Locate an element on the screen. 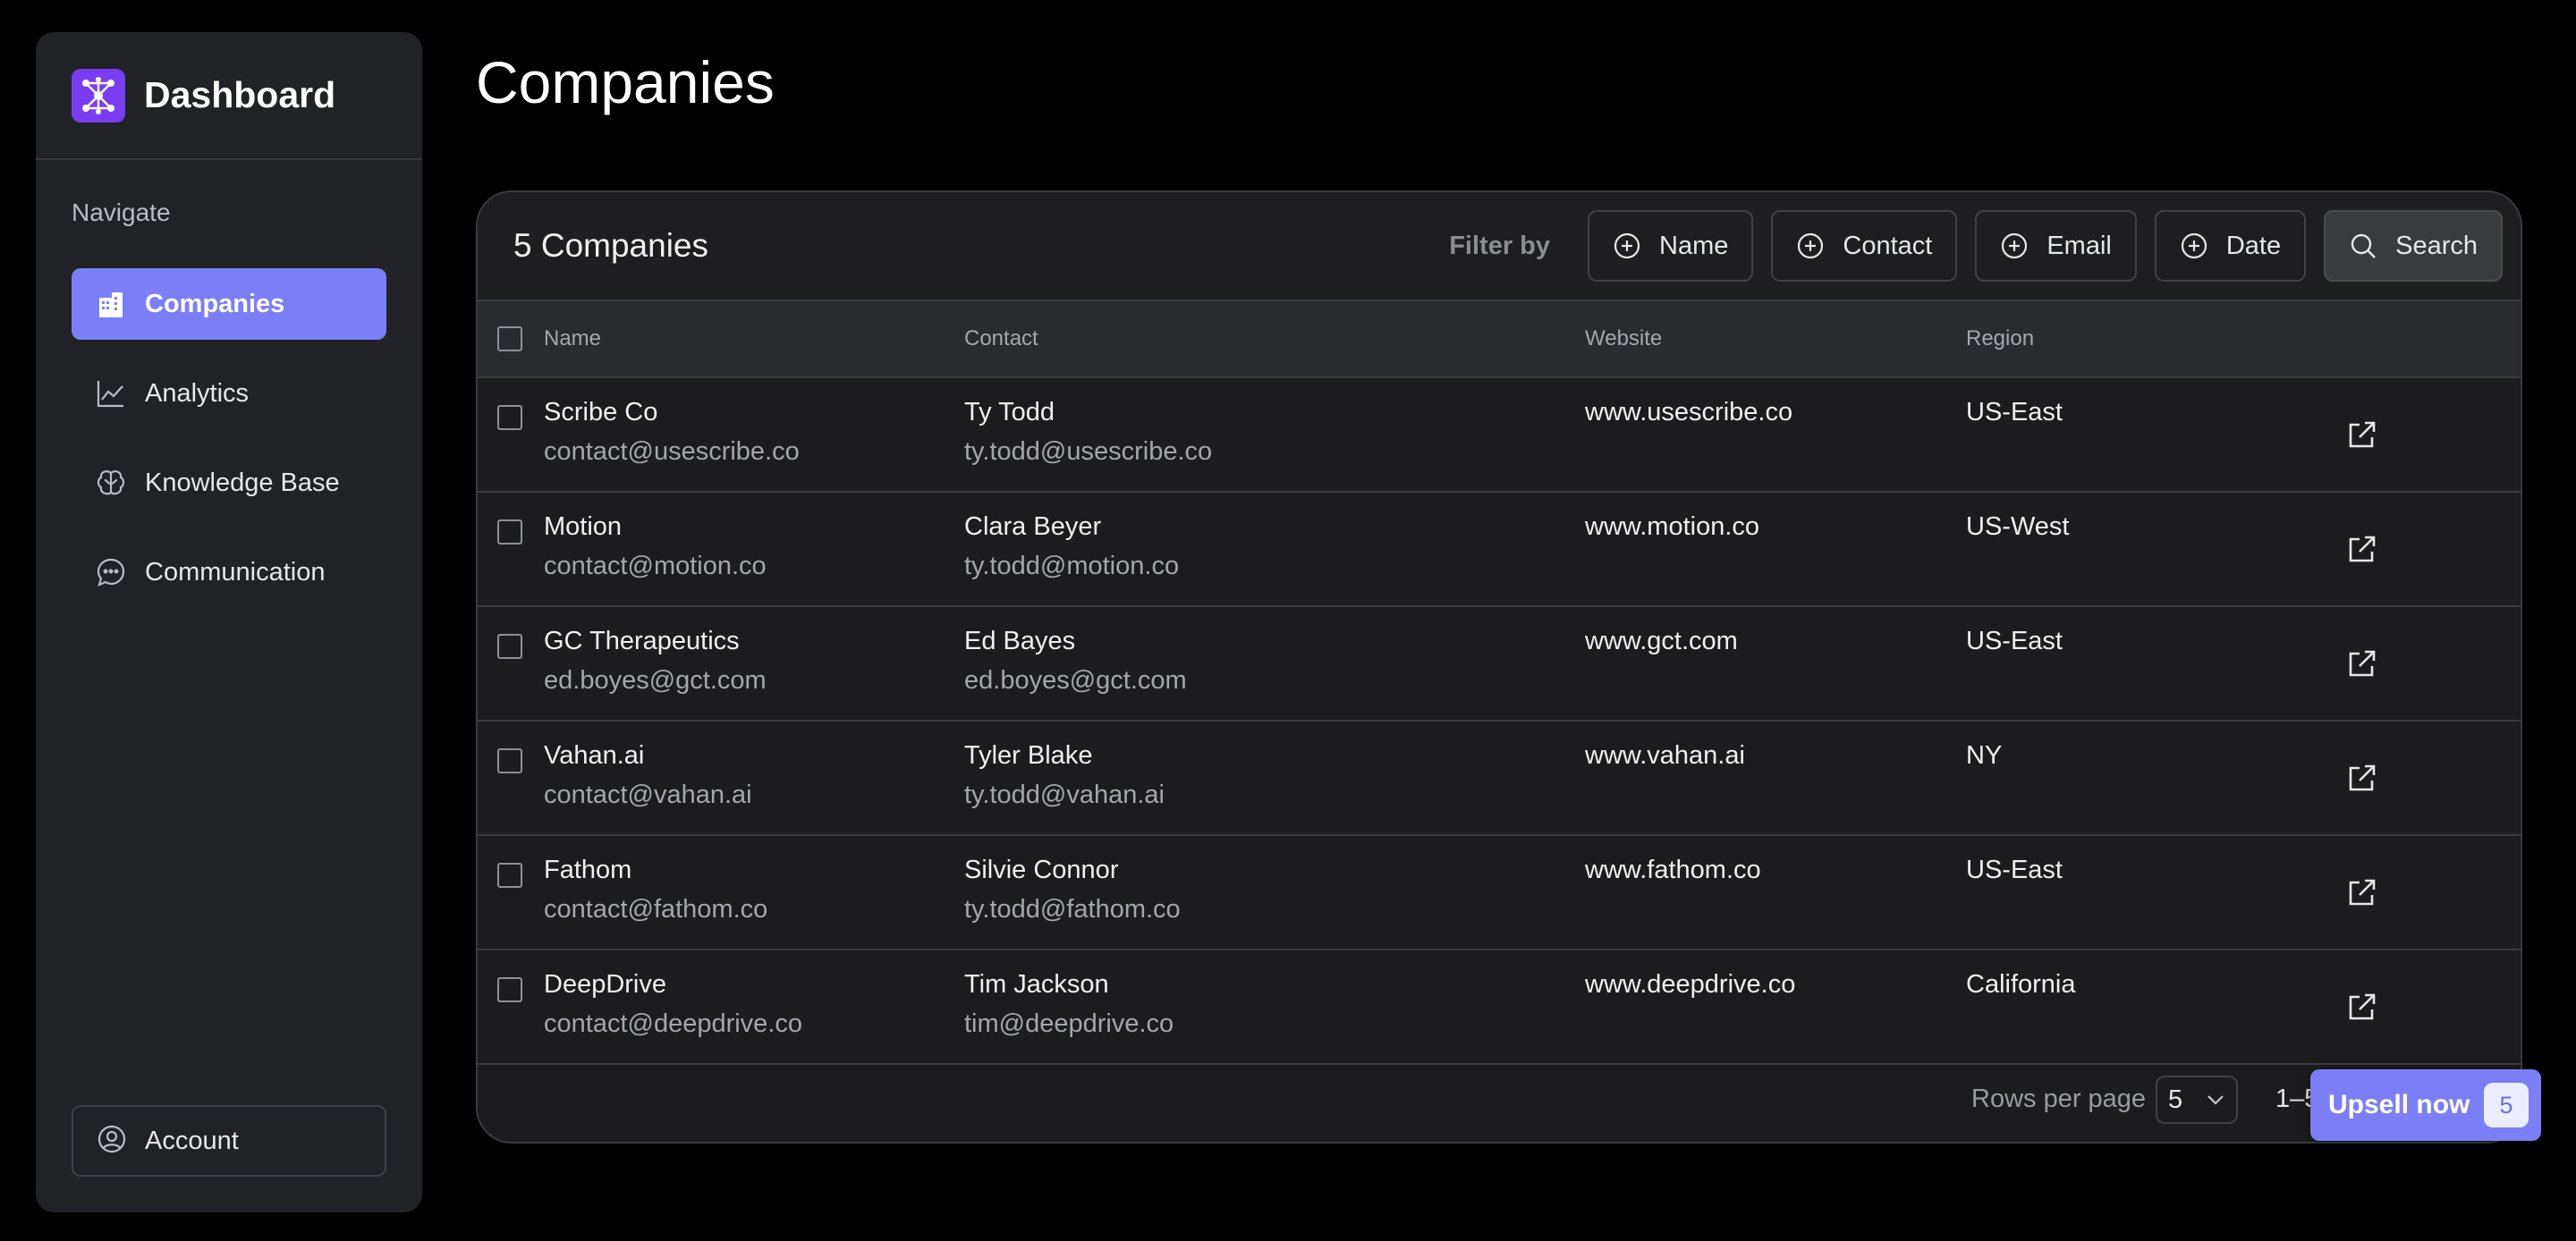 This screenshot has width=2576, height=1241. sidebar-item-knowledge-base: Knowledge Base is located at coordinates (229, 483).